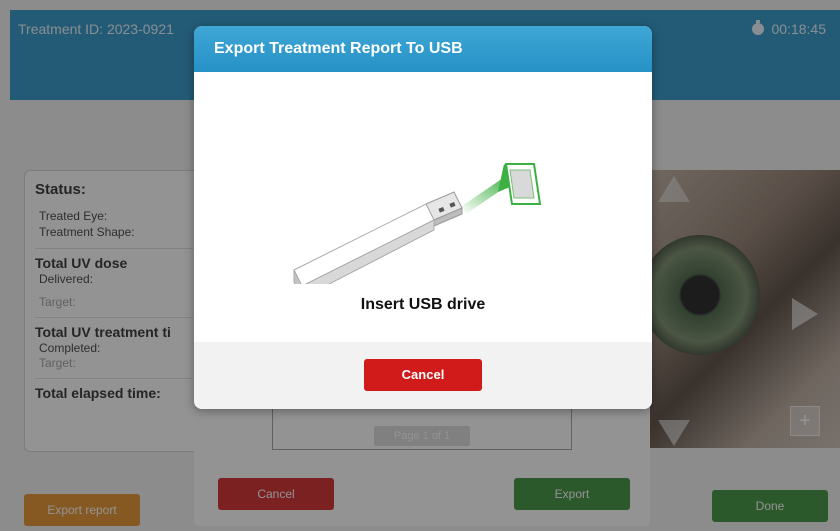 The image size is (840, 531). Describe the element at coordinates (423, 304) in the screenshot. I see `insert-usb-message: Insert USB drive` at that location.